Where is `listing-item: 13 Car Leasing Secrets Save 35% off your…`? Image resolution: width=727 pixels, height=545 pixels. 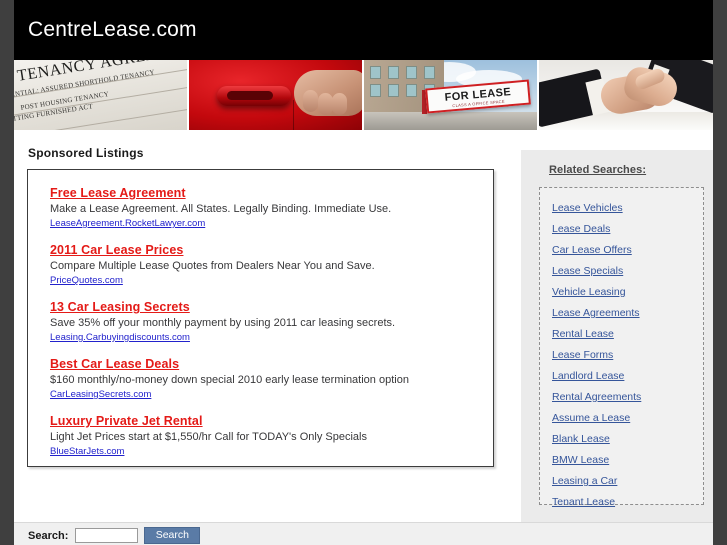
listing-item: 13 Car Leasing Secrets Save 35% off your… is located at coordinates (265, 322).